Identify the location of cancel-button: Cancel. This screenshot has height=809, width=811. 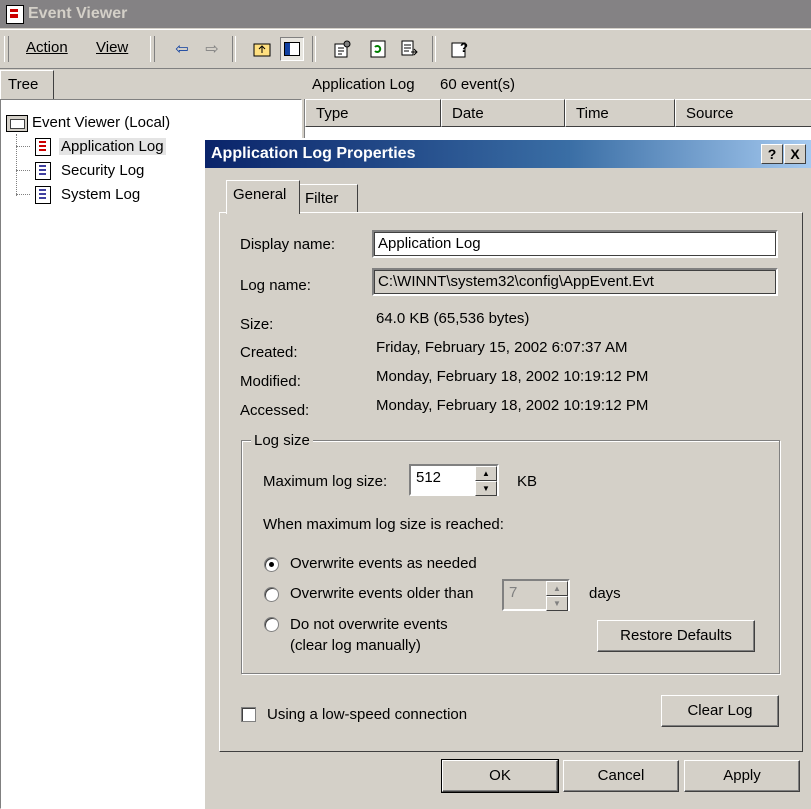
(621, 776).